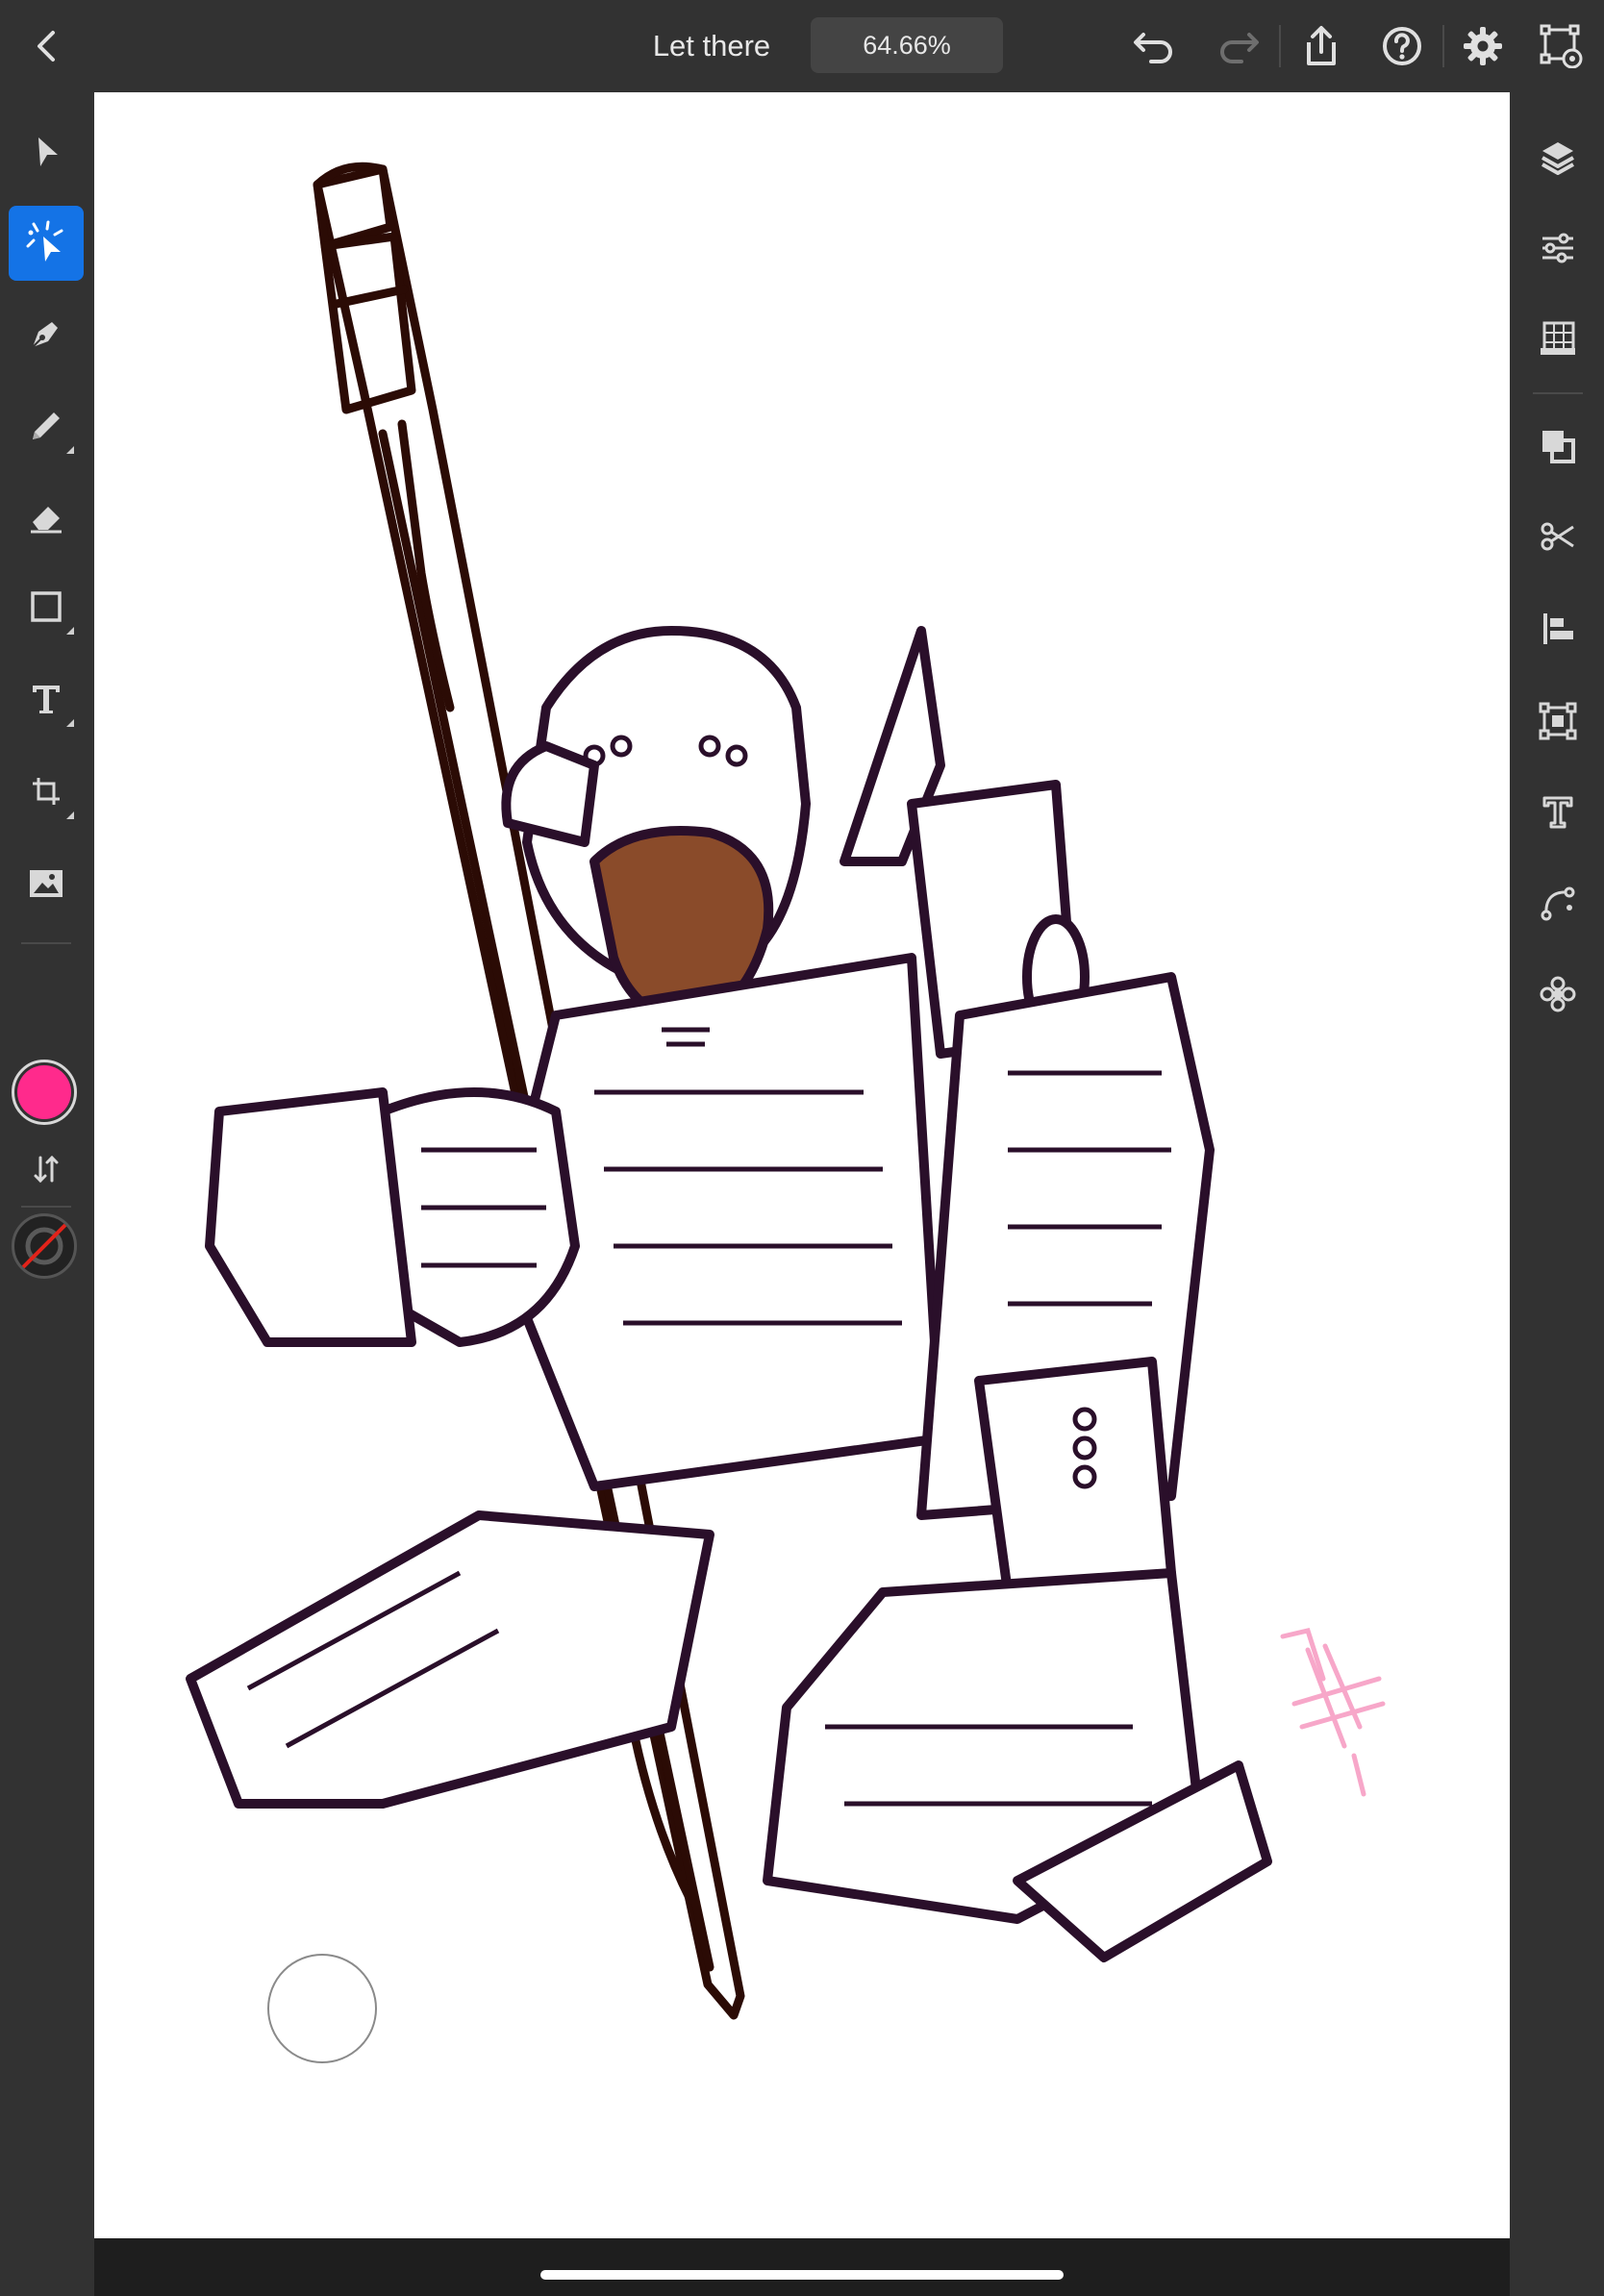  I want to click on align-left-icon, so click(1558, 629).